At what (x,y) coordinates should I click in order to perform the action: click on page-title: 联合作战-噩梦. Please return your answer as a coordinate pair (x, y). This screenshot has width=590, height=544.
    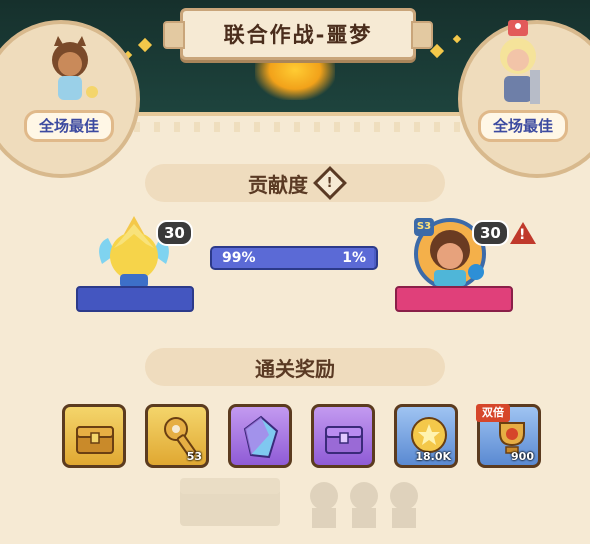
    Looking at the image, I should click on (298, 34).